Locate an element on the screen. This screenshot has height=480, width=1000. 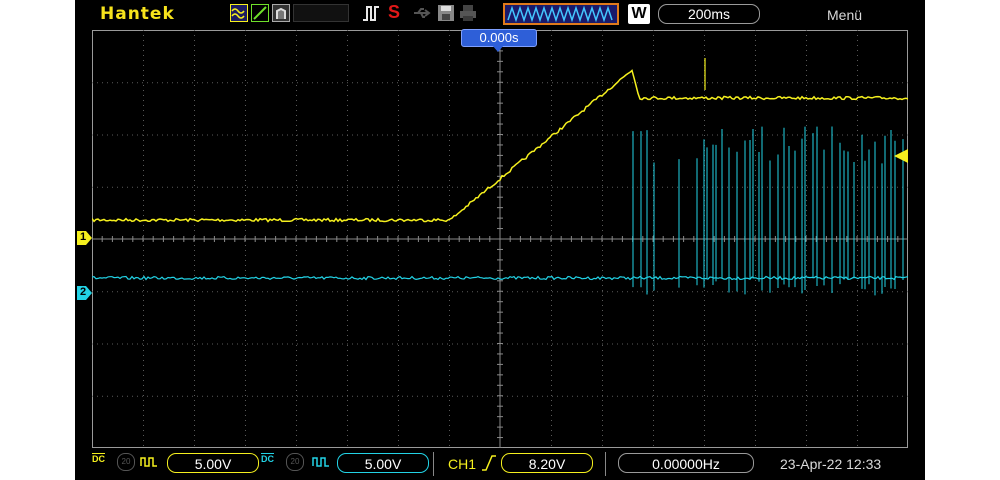
datetime-readout: 23-Apr-22 12:33 is located at coordinates (831, 464).